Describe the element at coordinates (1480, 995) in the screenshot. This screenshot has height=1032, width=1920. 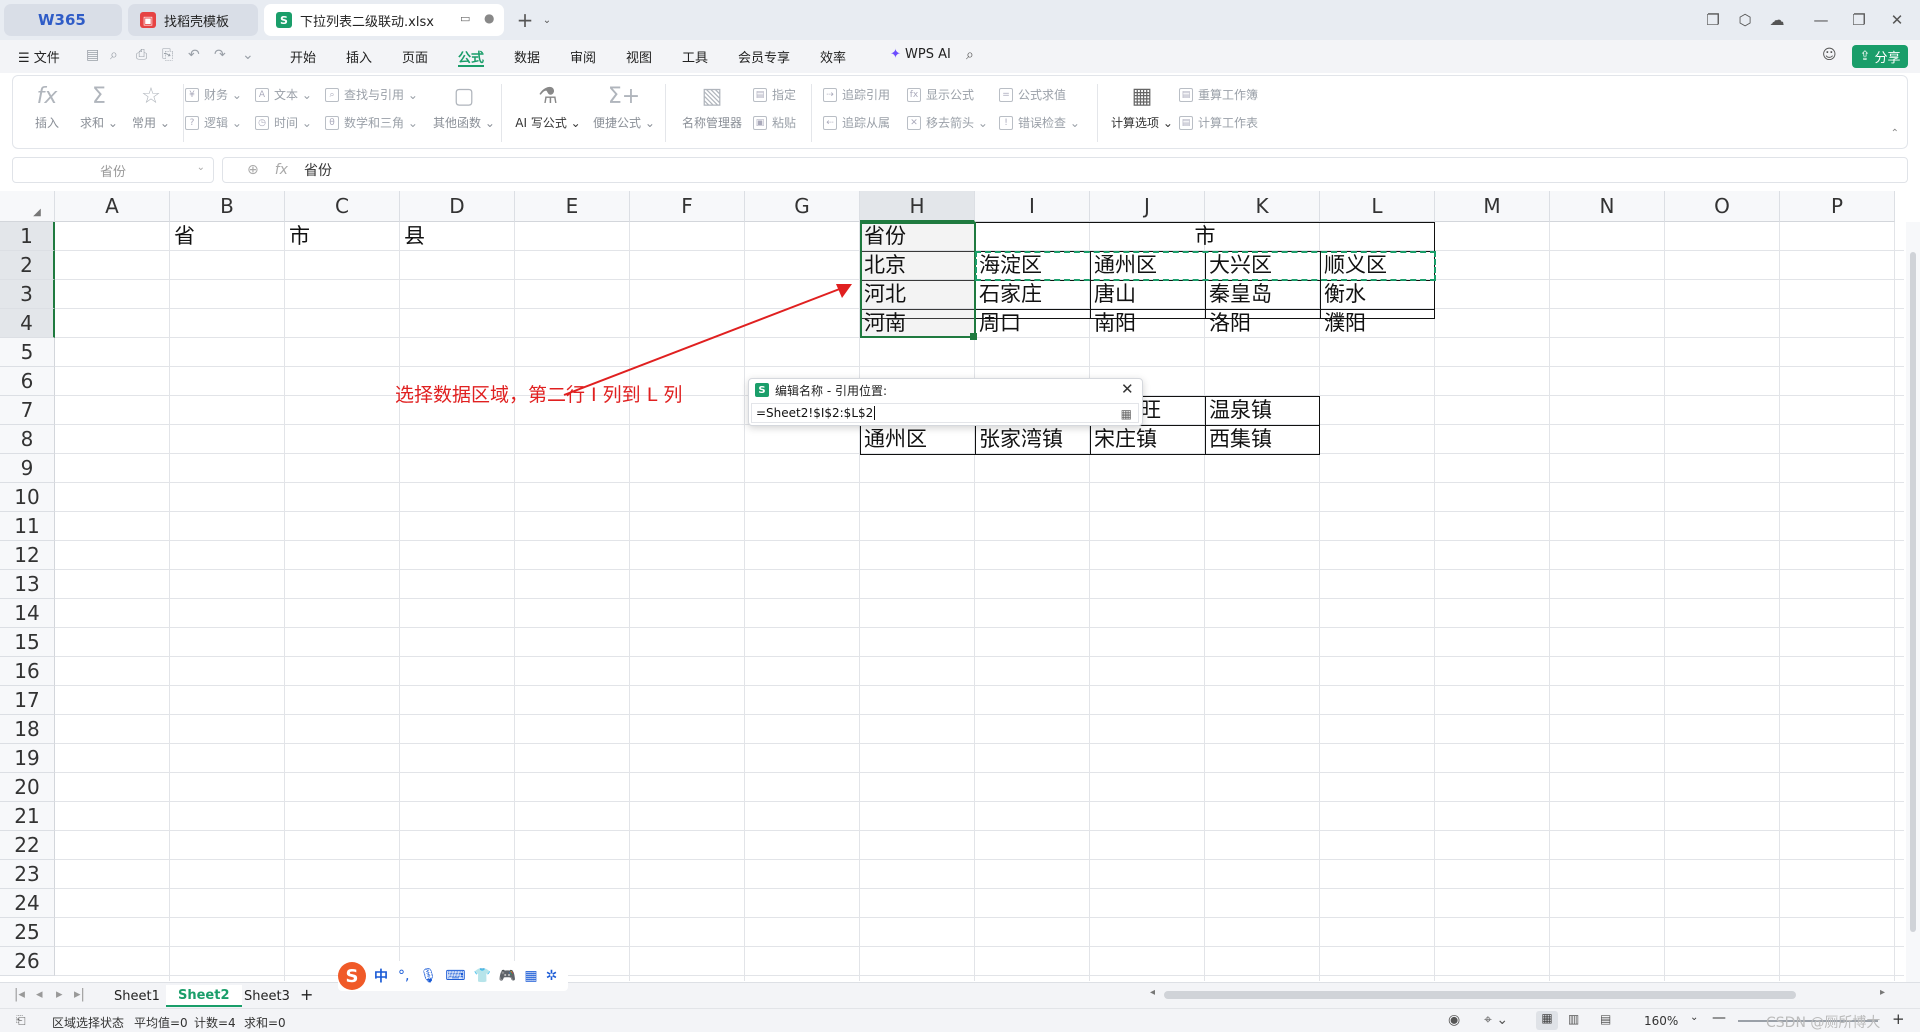
I see `horizontal-scroll-thumb` at that location.